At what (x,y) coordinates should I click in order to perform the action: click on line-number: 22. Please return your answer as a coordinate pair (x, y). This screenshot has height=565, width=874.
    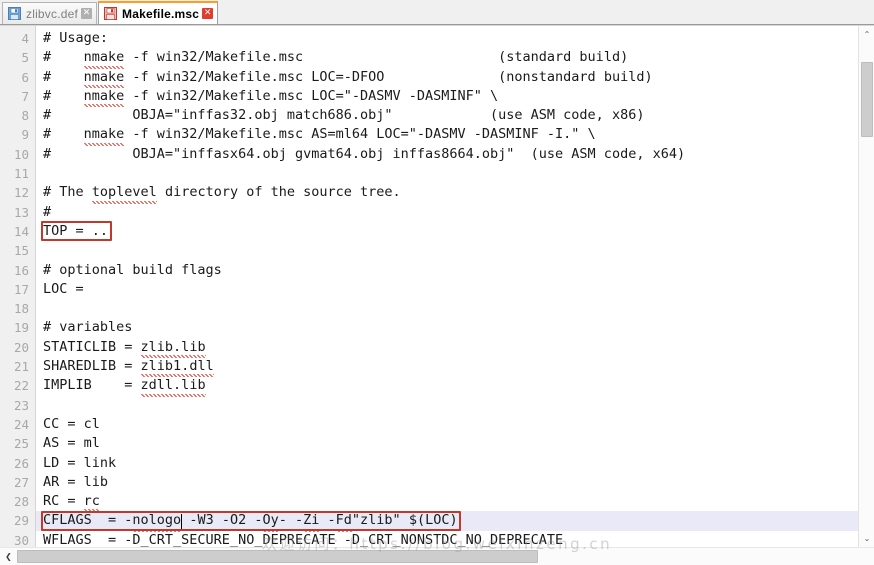
    Looking at the image, I should click on (21, 386).